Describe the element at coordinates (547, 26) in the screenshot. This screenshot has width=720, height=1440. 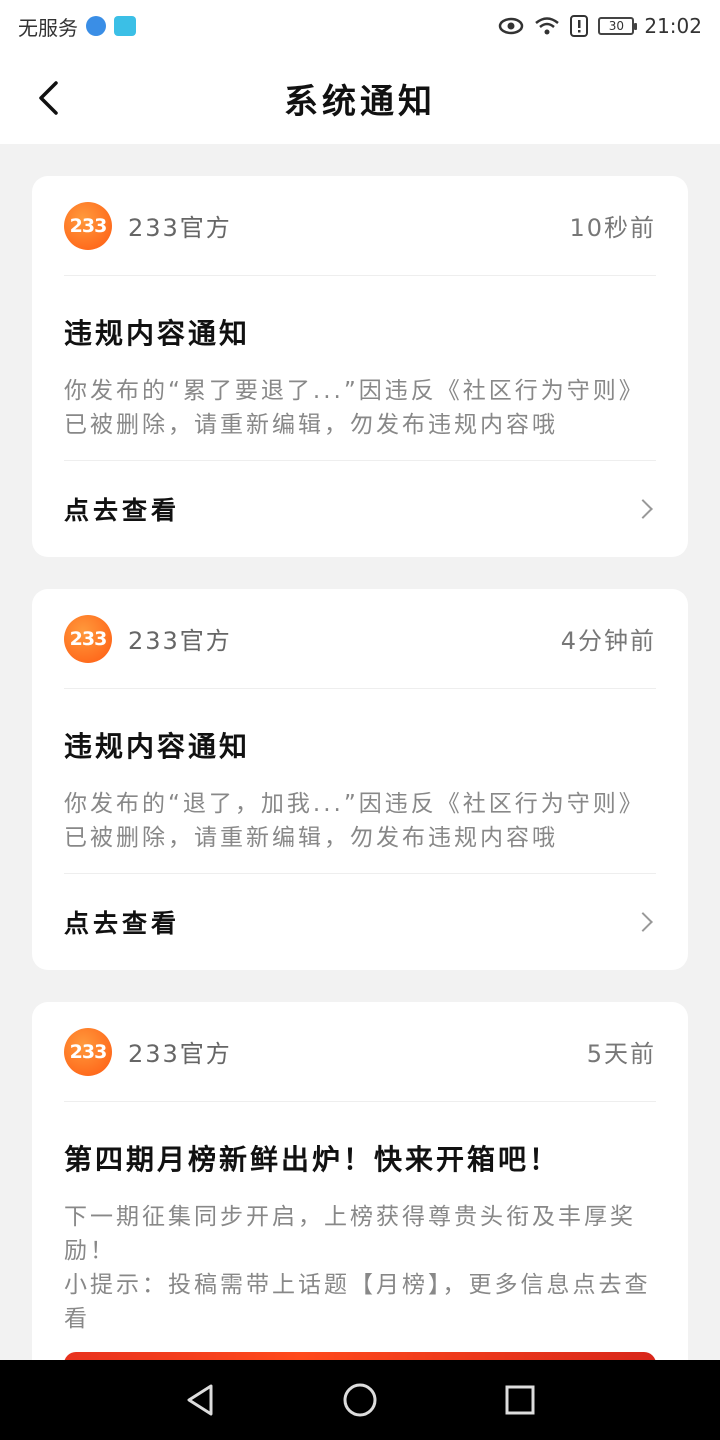
I see `wifi-icon` at that location.